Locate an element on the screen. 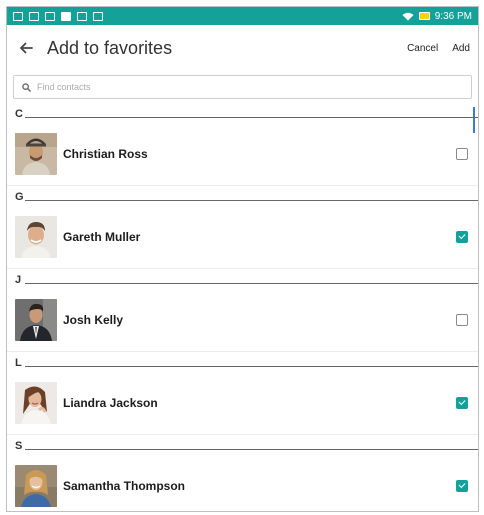 The width and height of the screenshot is (484, 515). wifi-icon is located at coordinates (408, 16).